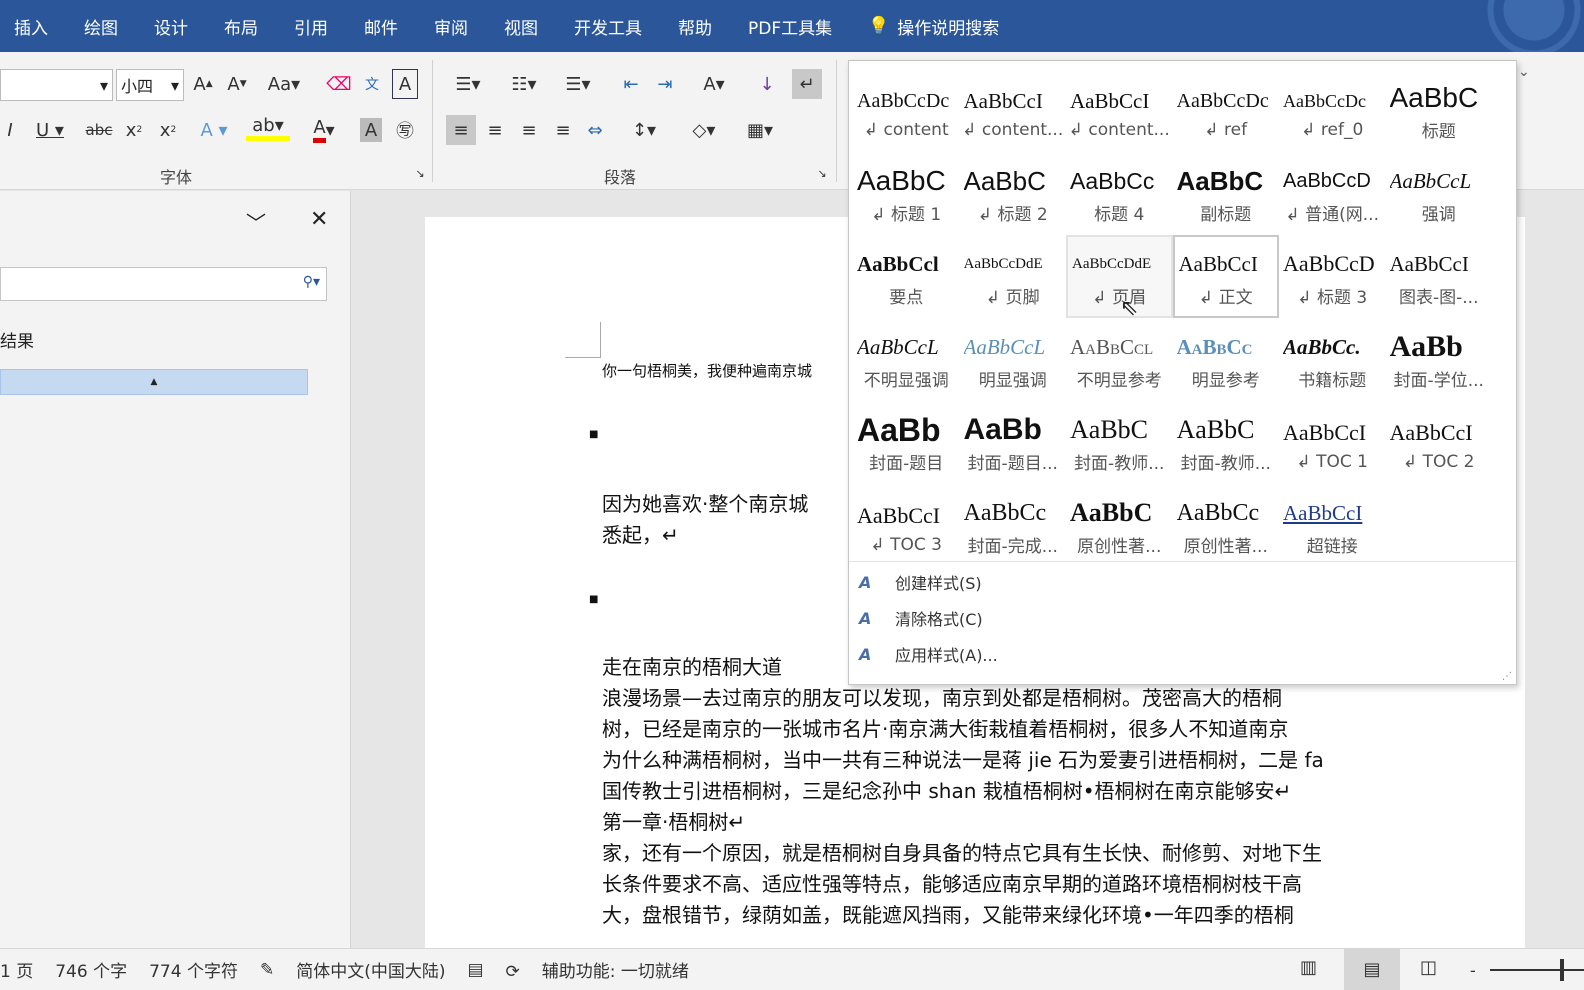 The image size is (1584, 990). I want to click on shading-button: ◇▾, so click(704, 130).